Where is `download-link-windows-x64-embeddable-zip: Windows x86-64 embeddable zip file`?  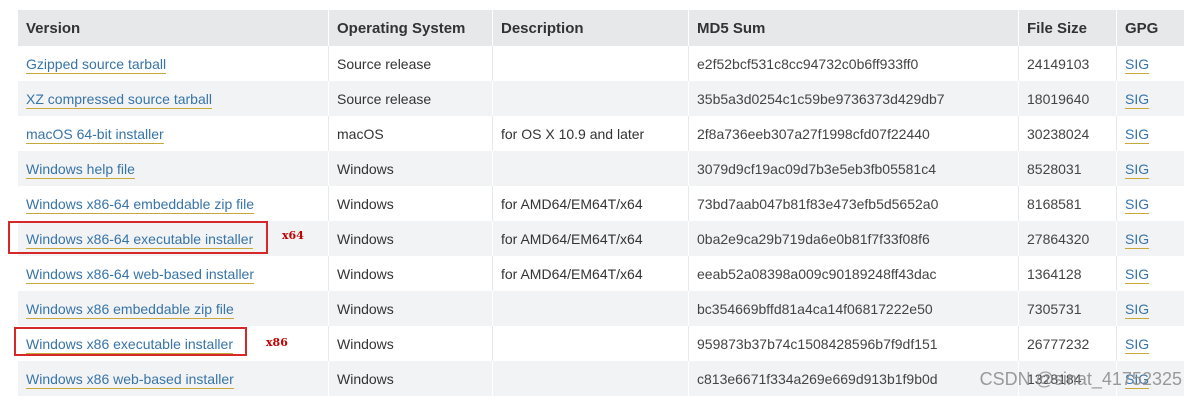 download-link-windows-x64-embeddable-zip: Windows x86-64 embeddable zip file is located at coordinates (140, 204).